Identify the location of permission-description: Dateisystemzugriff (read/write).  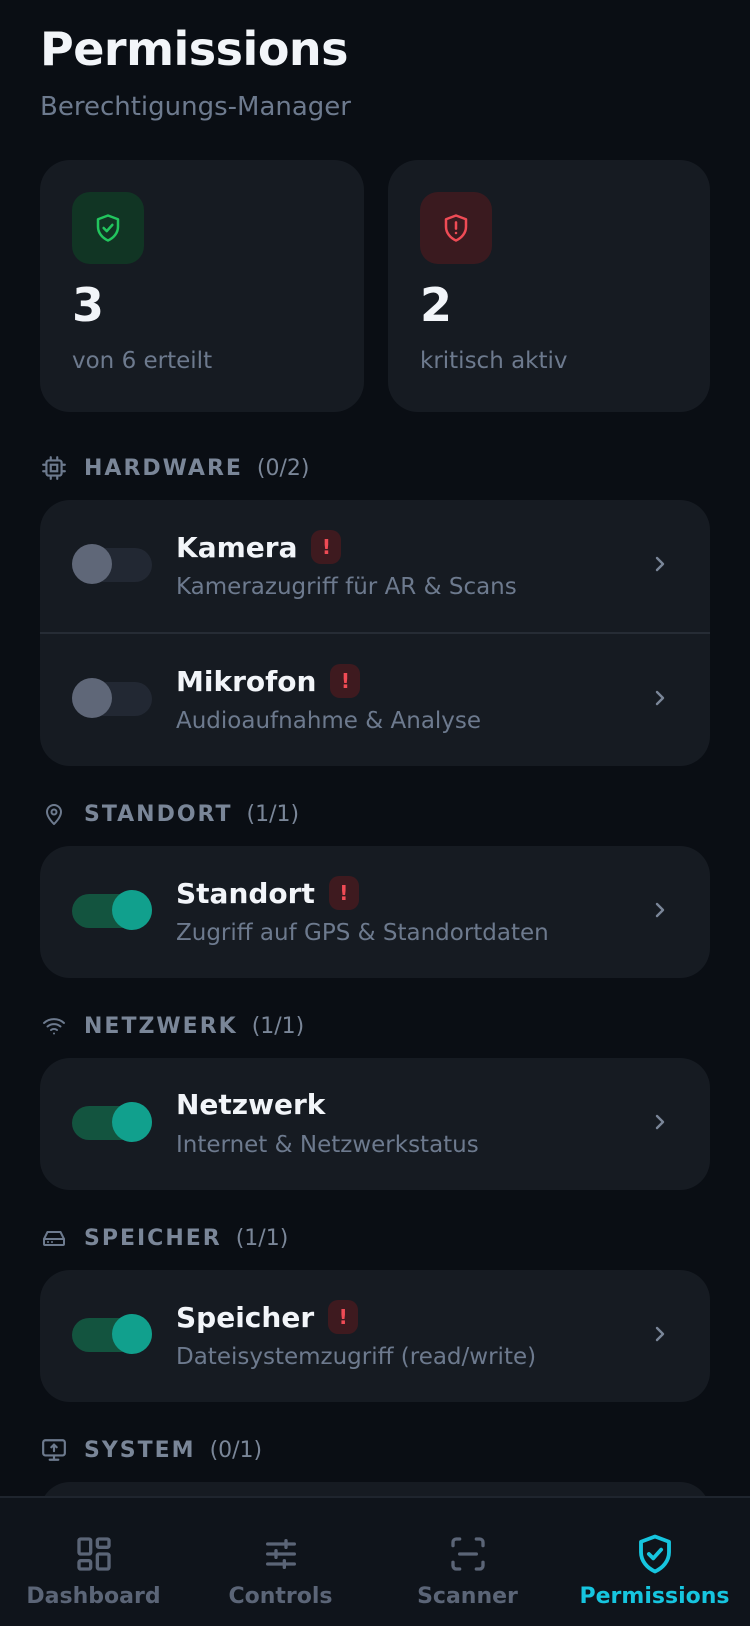
(356, 1357).